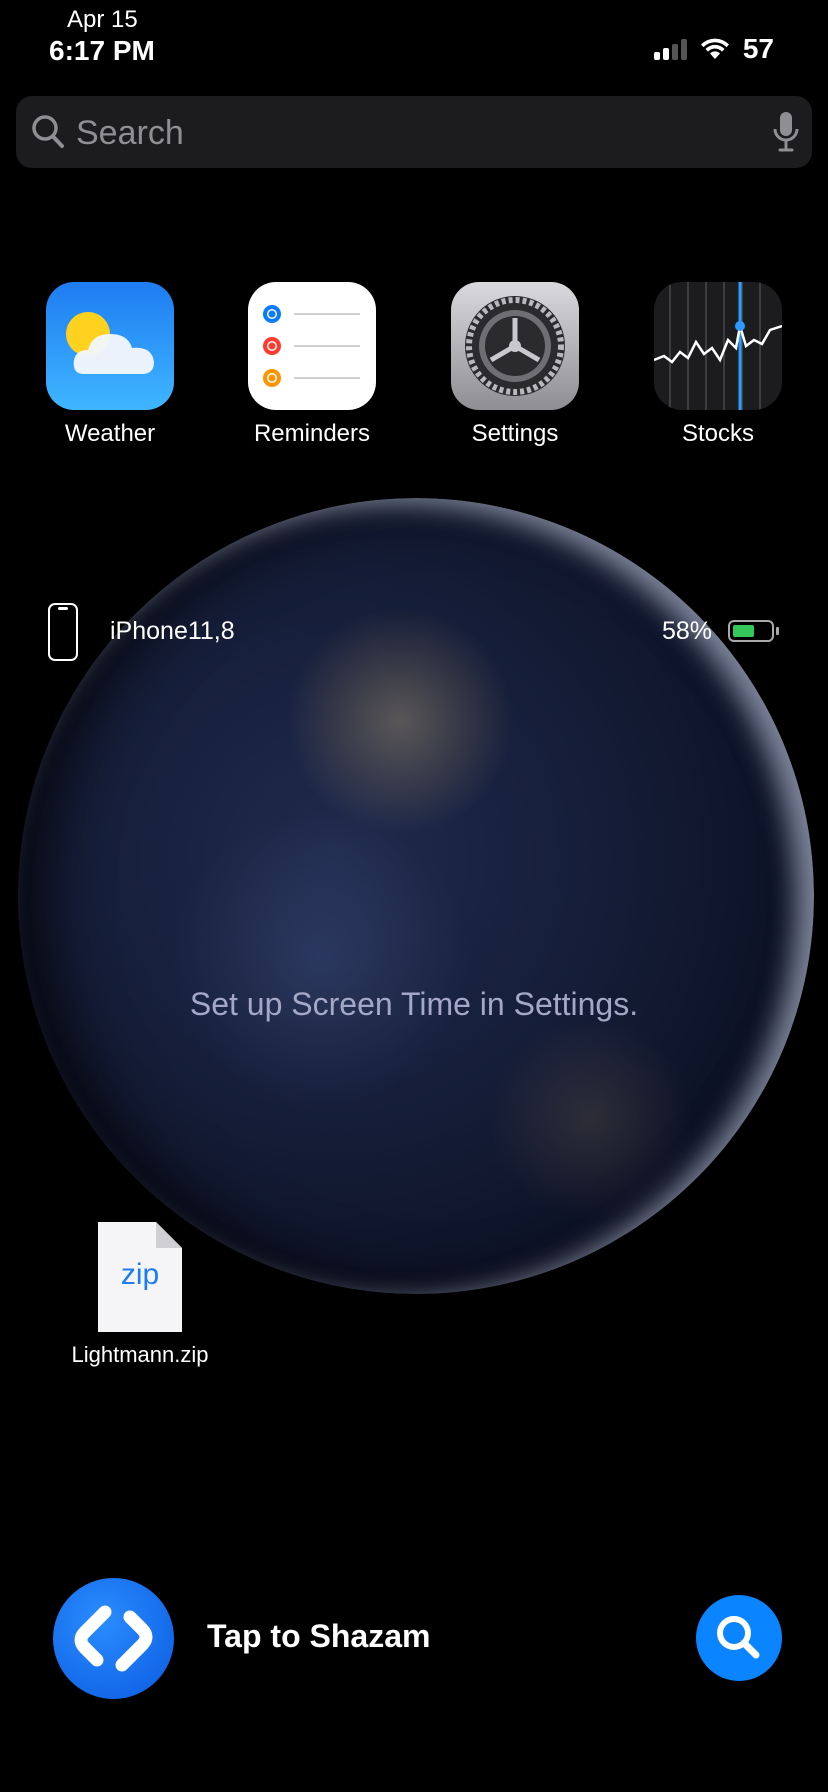  Describe the element at coordinates (670, 49) in the screenshot. I see `cellular-signal-icon` at that location.